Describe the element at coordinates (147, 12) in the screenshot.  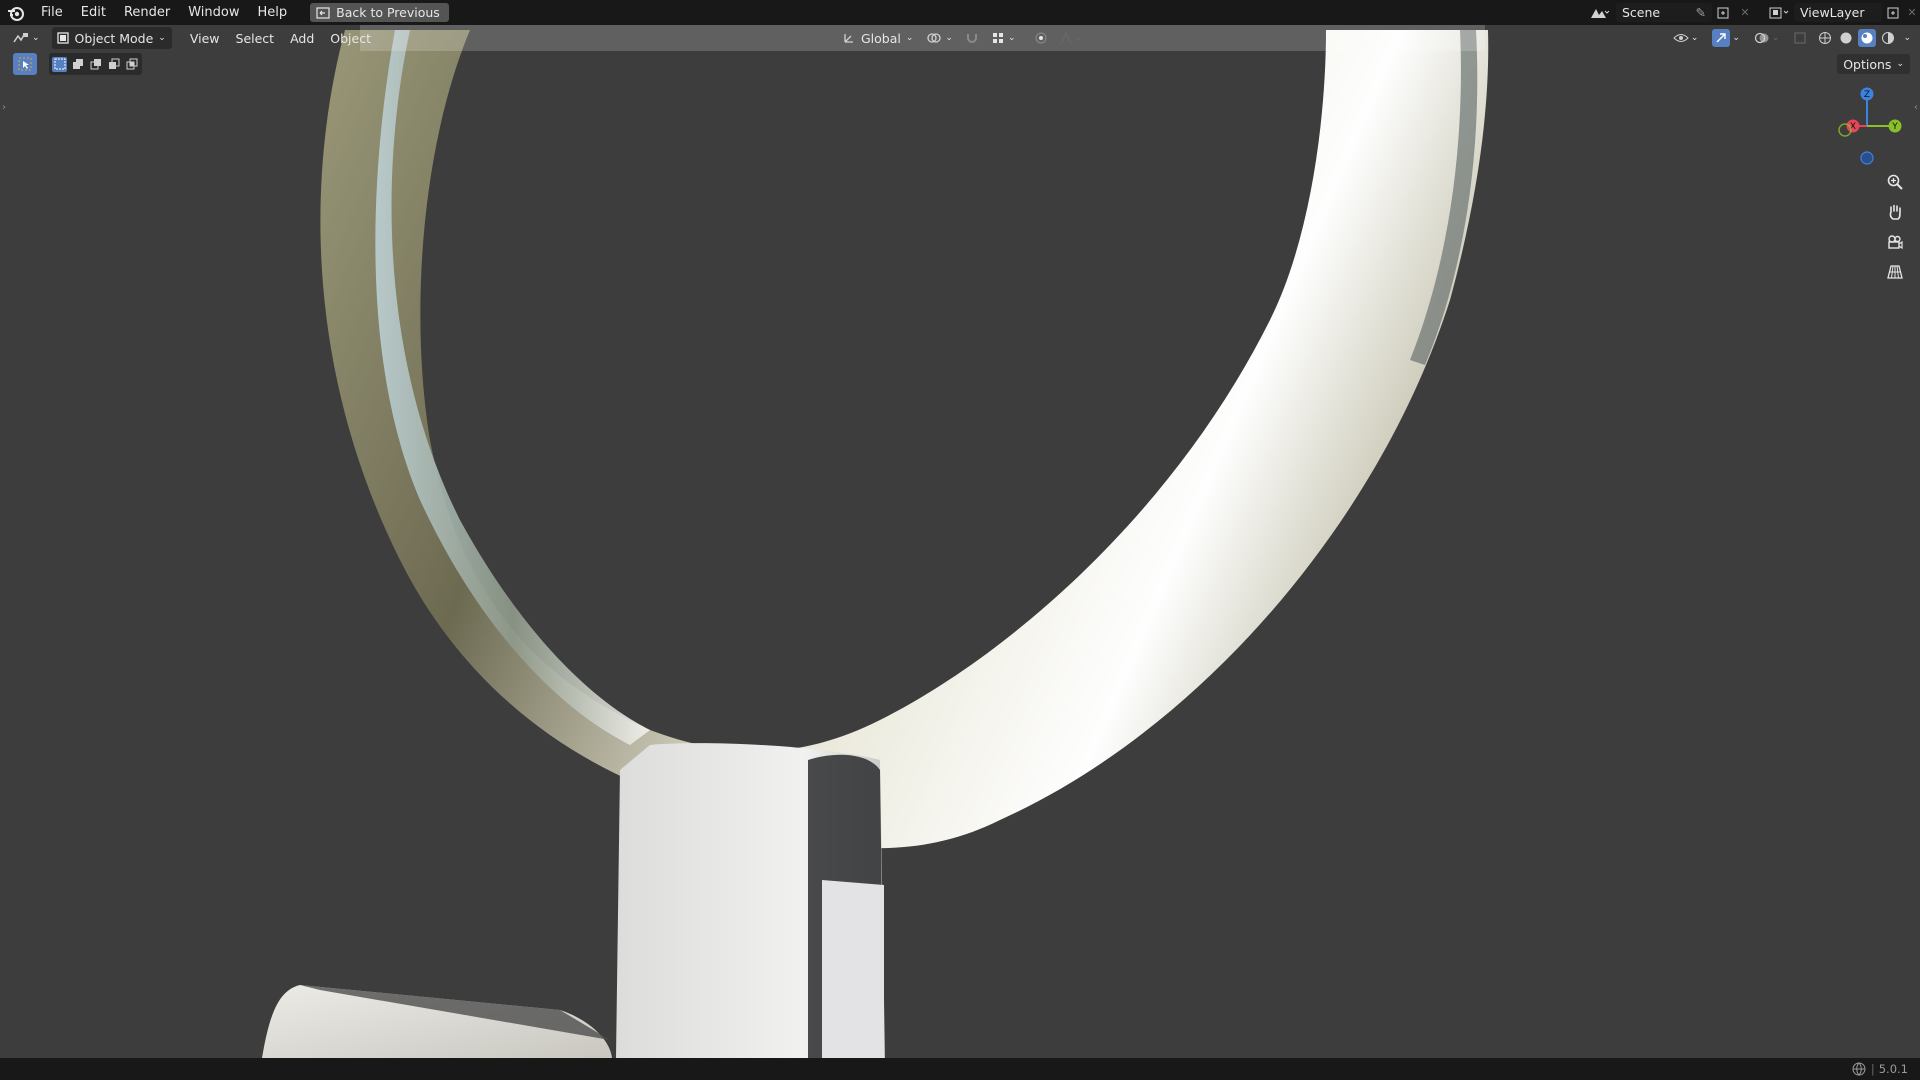
I see `menu-render: Render` at that location.